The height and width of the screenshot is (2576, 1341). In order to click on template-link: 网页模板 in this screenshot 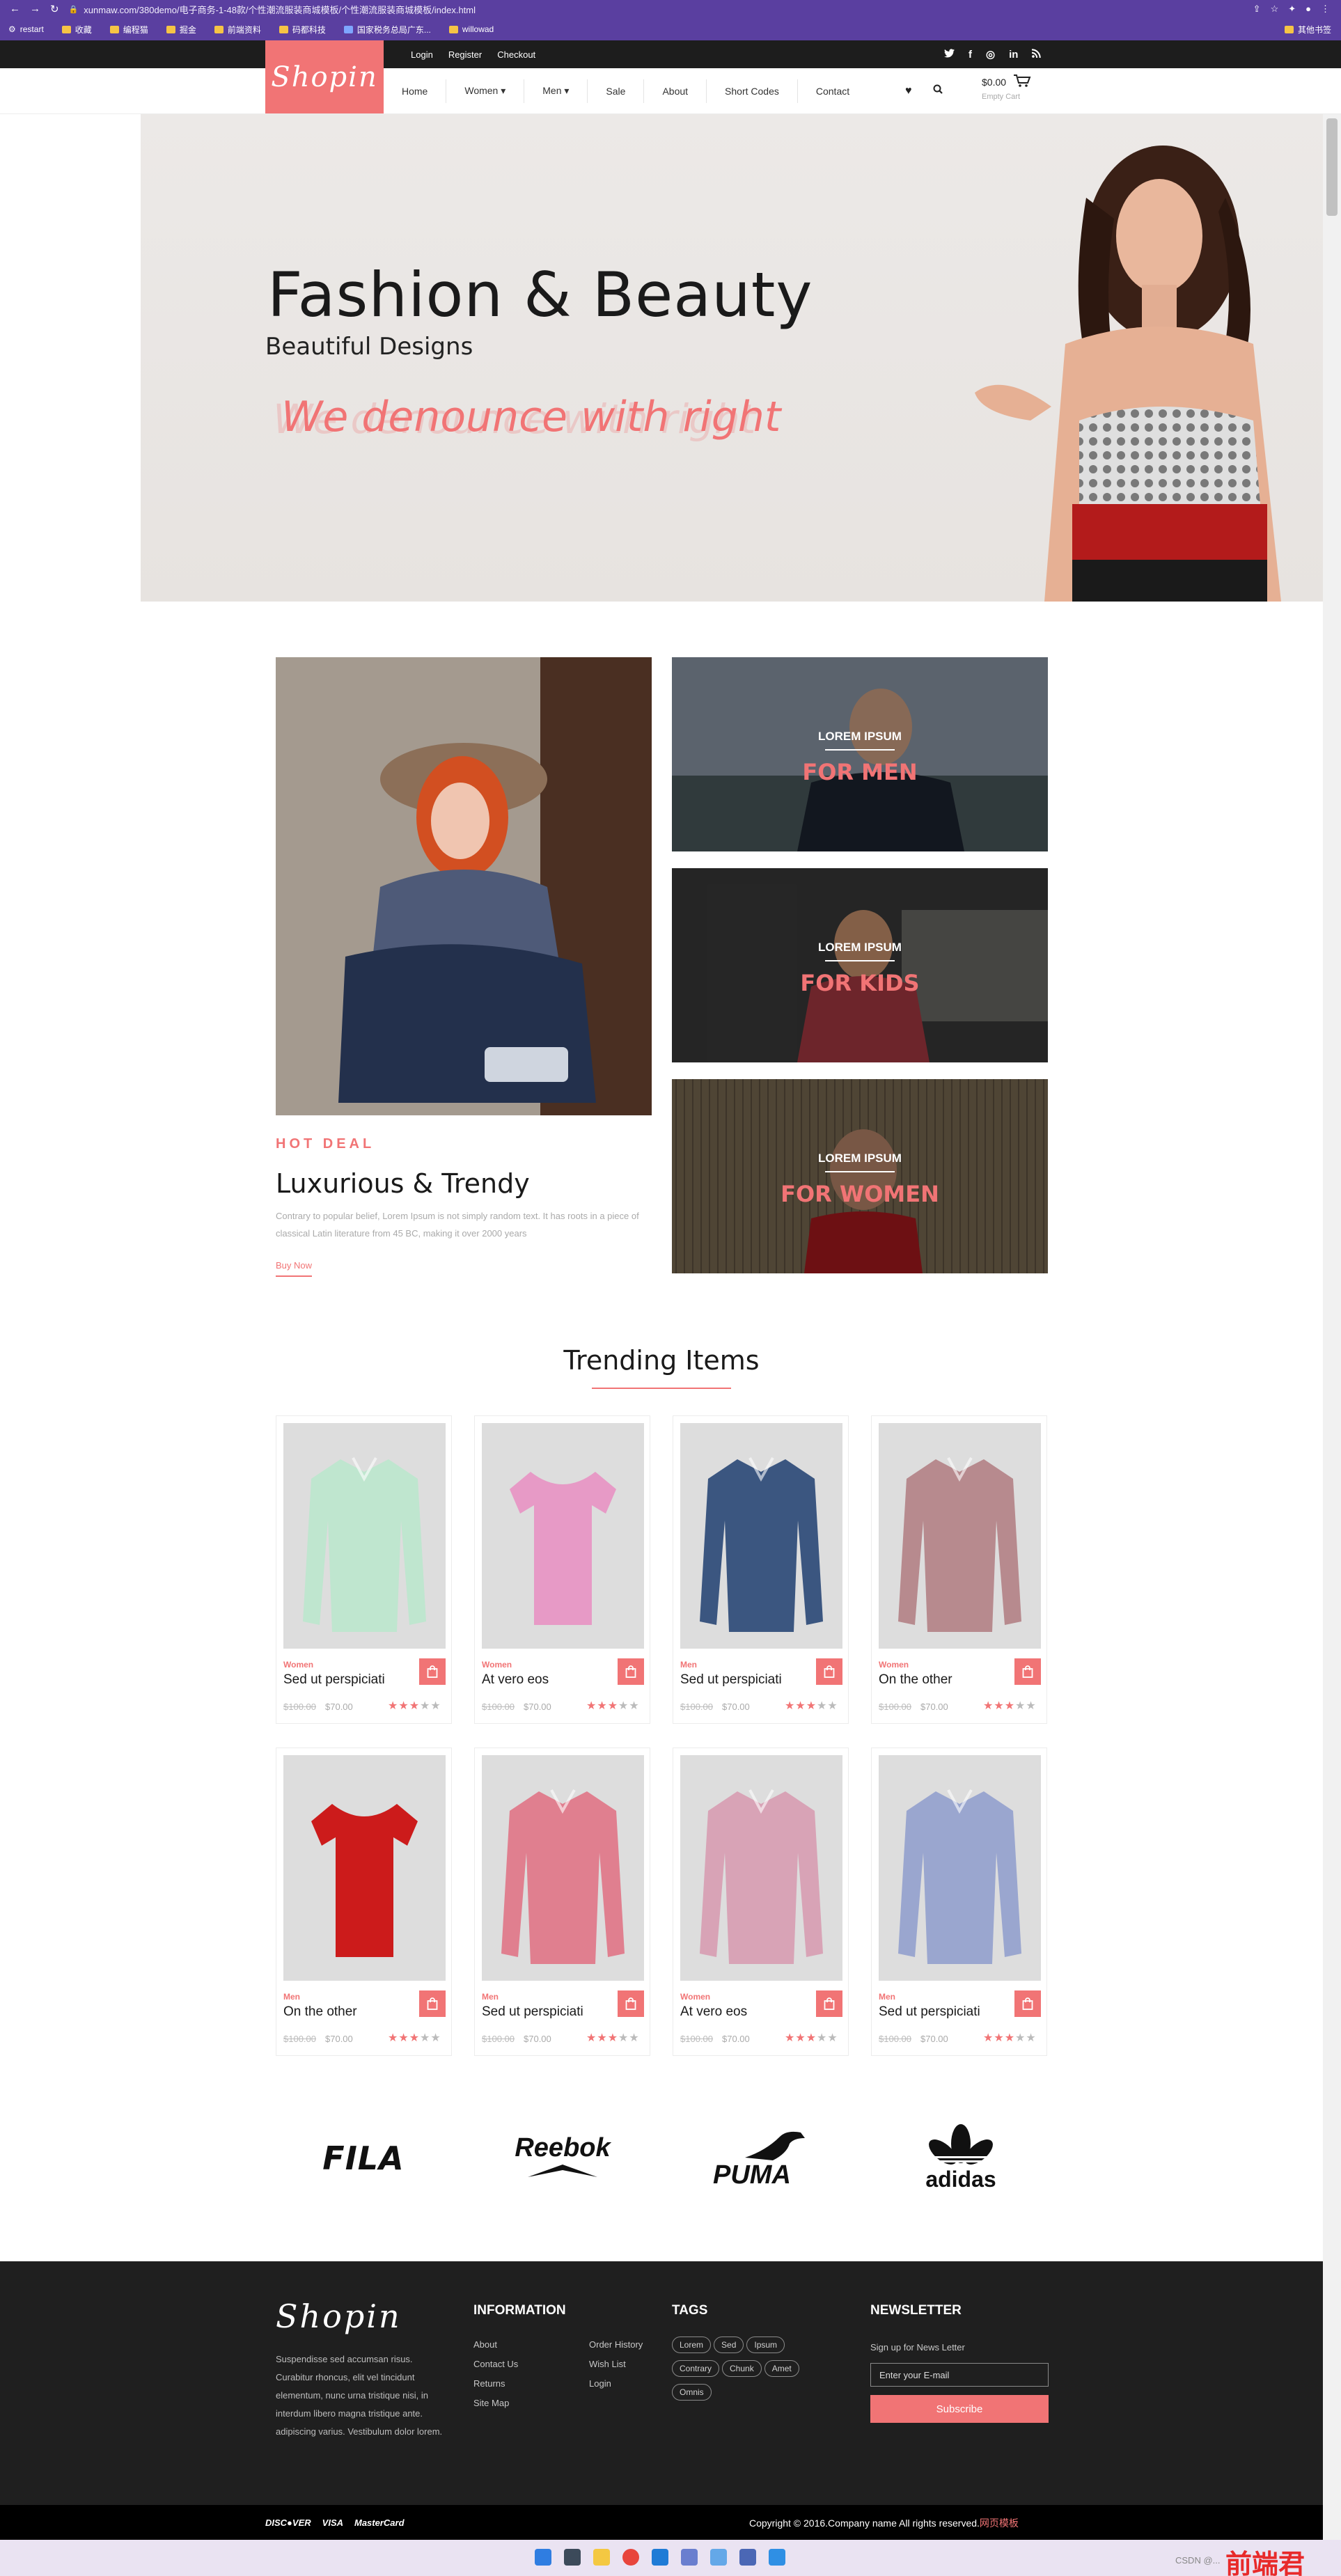, I will do `click(999, 2523)`.